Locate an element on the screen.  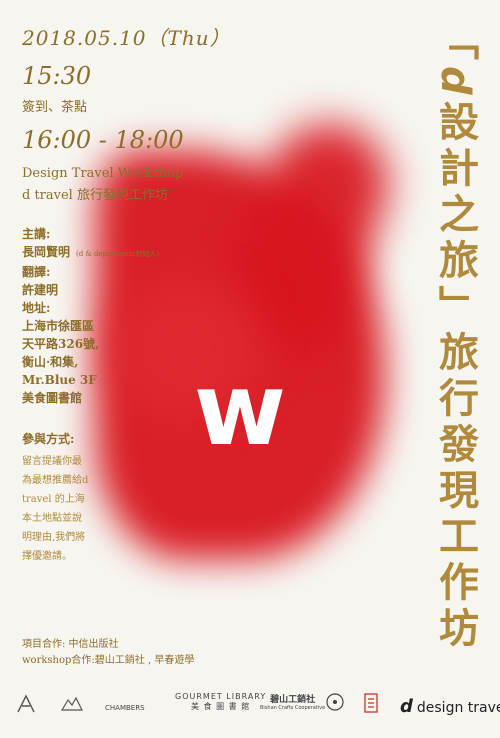
gourmet-library-text: GOURMET LIBRARY is located at coordinates (221, 696).